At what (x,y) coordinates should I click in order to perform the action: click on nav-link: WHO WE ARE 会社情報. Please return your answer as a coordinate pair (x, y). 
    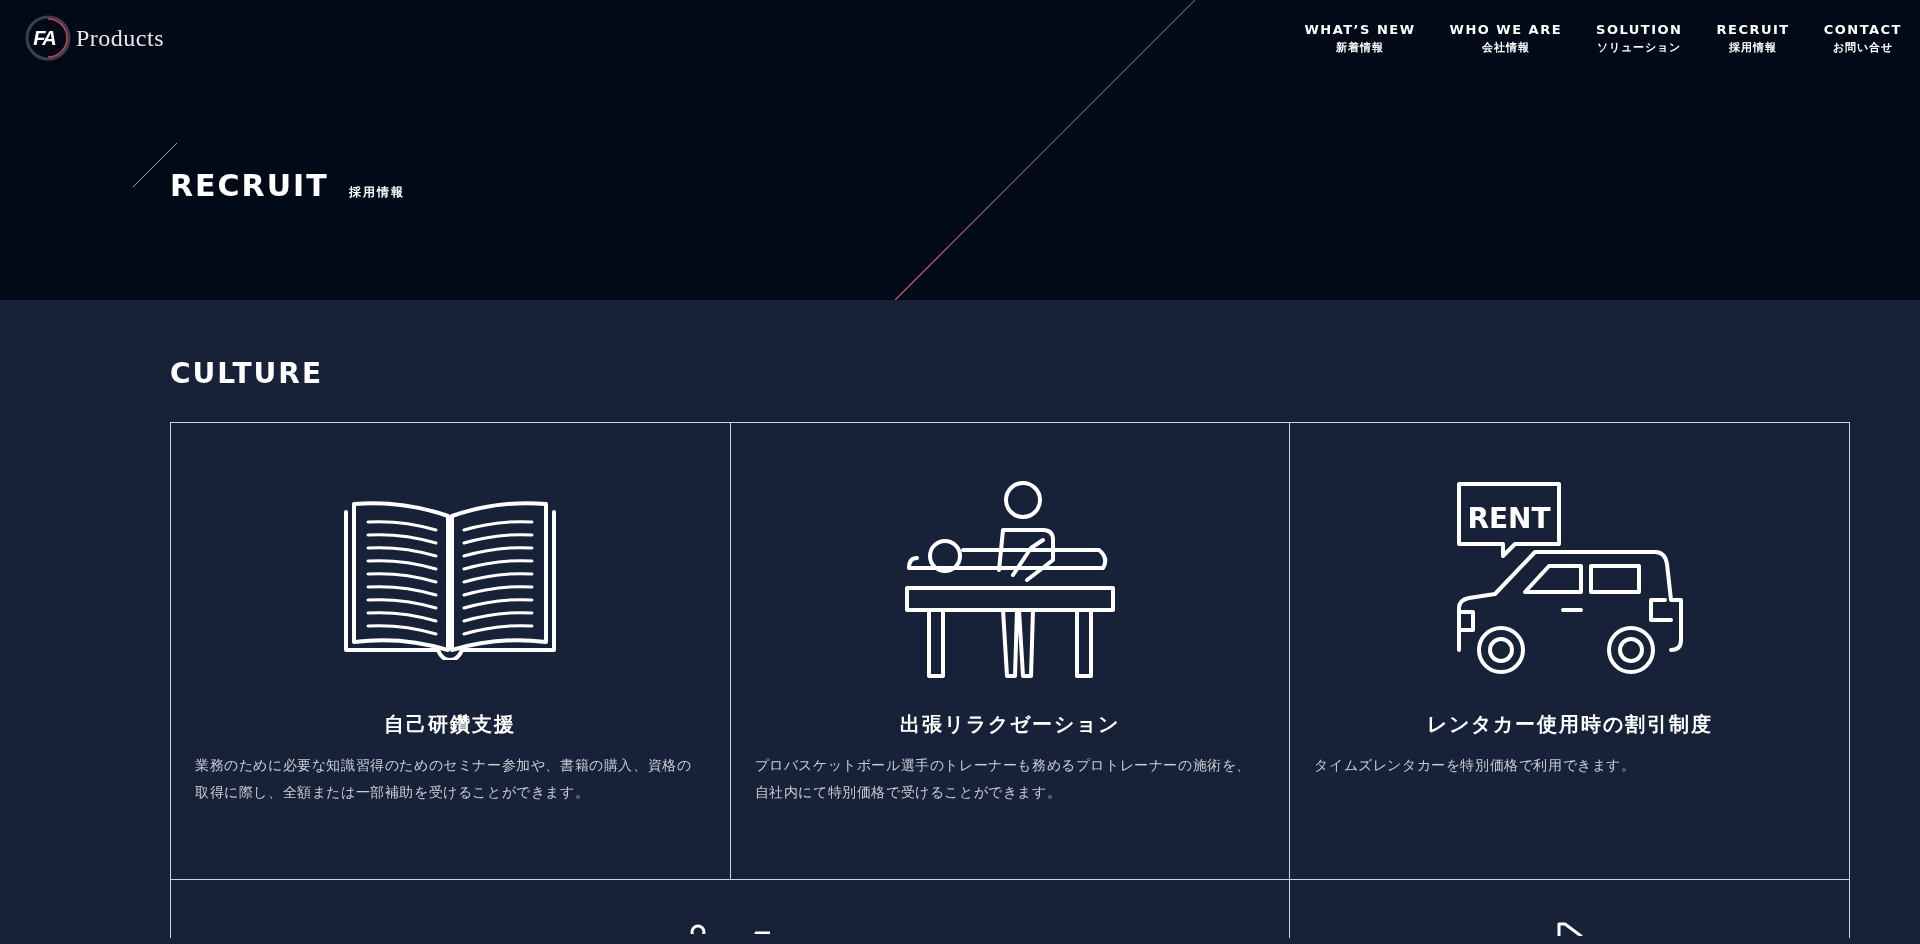
    Looking at the image, I should click on (1506, 38).